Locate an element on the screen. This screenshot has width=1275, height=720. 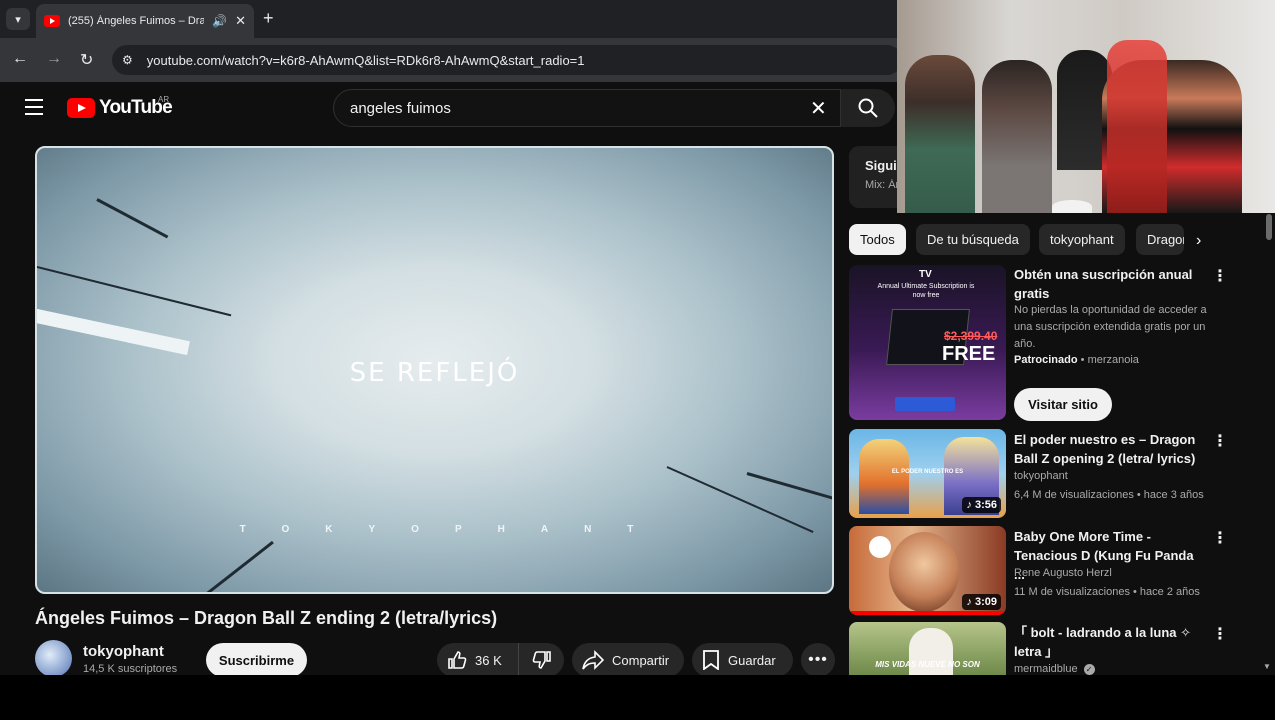
reload-icon: ↻ is located at coordinates (86, 60).